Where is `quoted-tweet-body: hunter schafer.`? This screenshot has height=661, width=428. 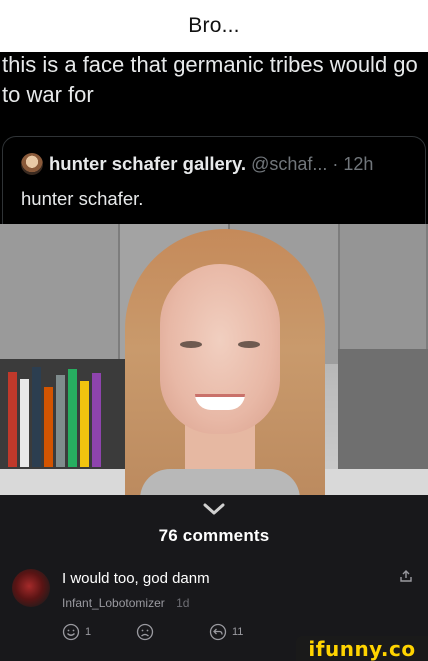
quoted-tweet-body: hunter schafer. is located at coordinates (82, 198).